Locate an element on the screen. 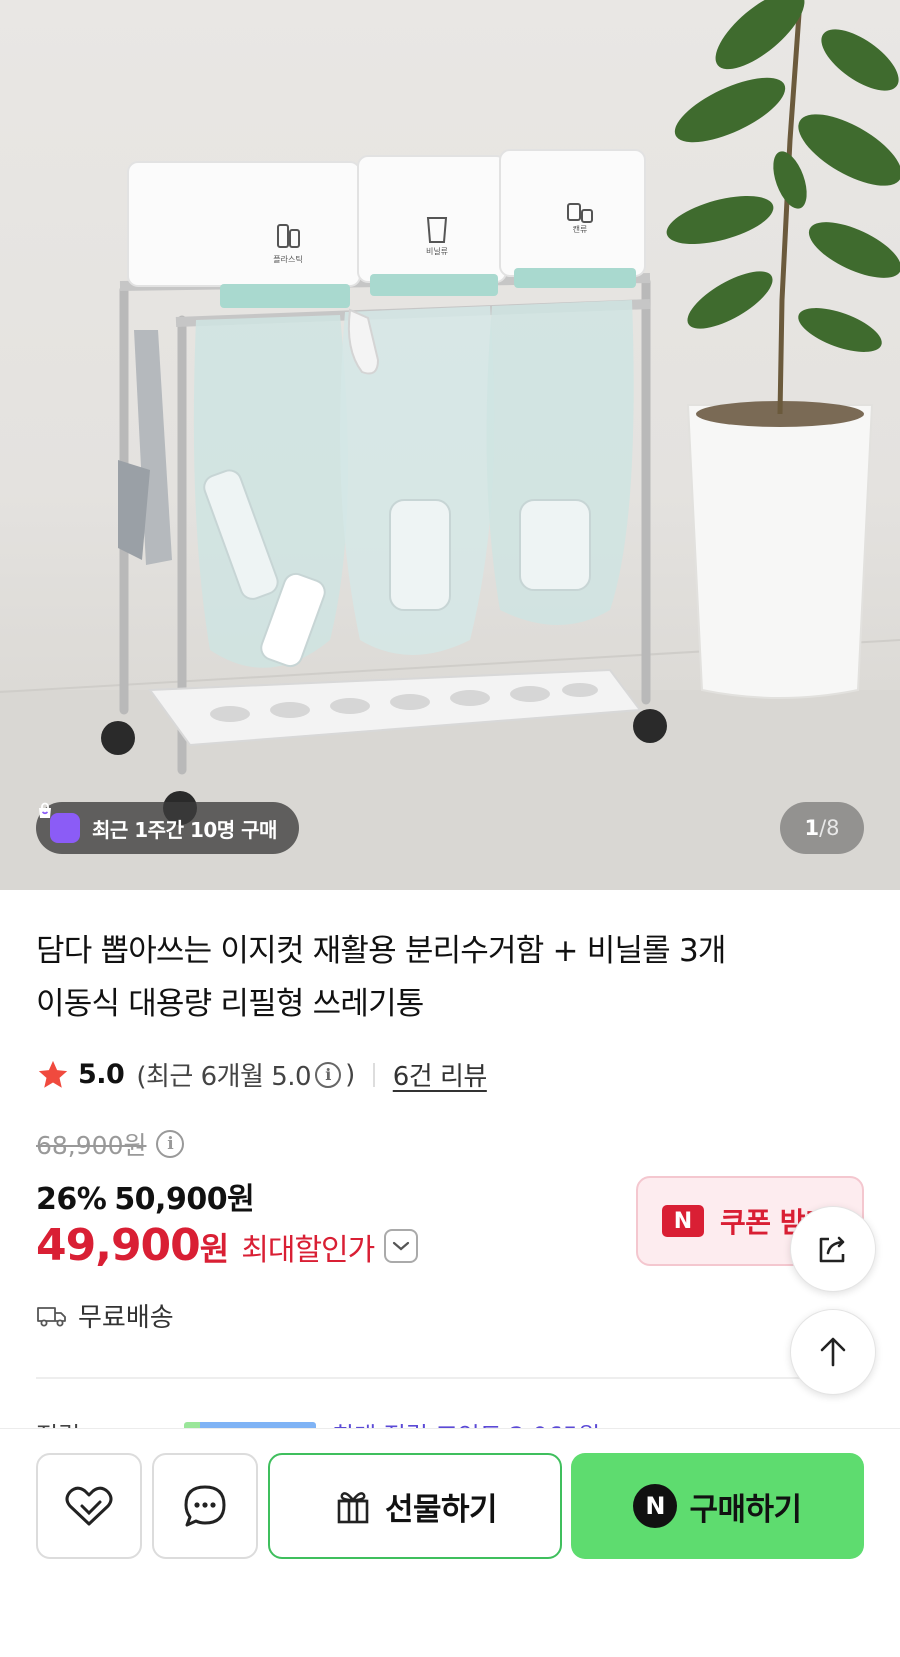 The image size is (900, 1657). shipping-row: 무료배송 is located at coordinates (105, 1315).